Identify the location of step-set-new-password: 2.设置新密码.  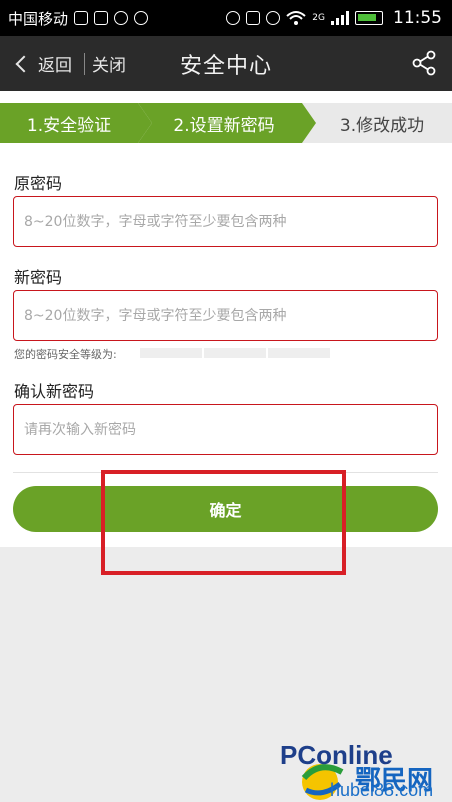
(227, 123).